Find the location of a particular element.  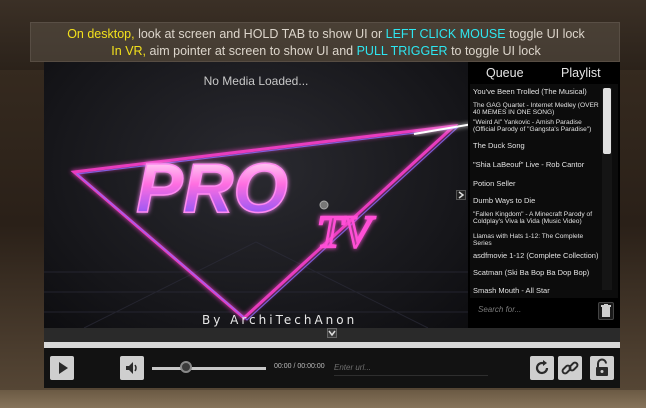

clear-button is located at coordinates (606, 311).